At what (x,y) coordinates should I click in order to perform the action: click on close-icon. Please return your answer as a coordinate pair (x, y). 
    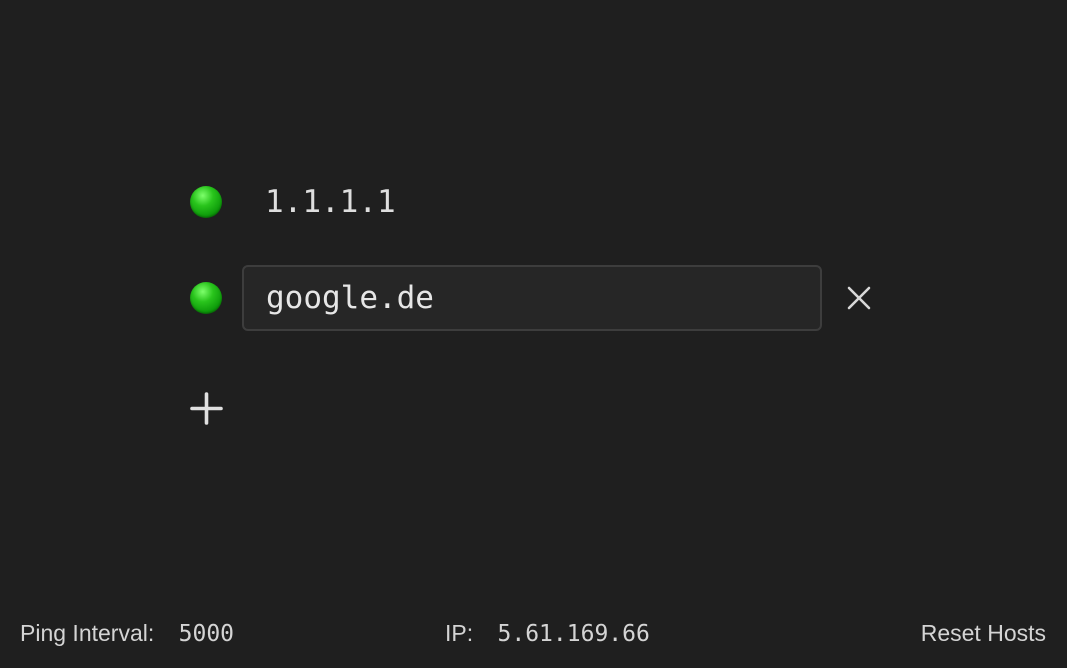
    Looking at the image, I should click on (859, 298).